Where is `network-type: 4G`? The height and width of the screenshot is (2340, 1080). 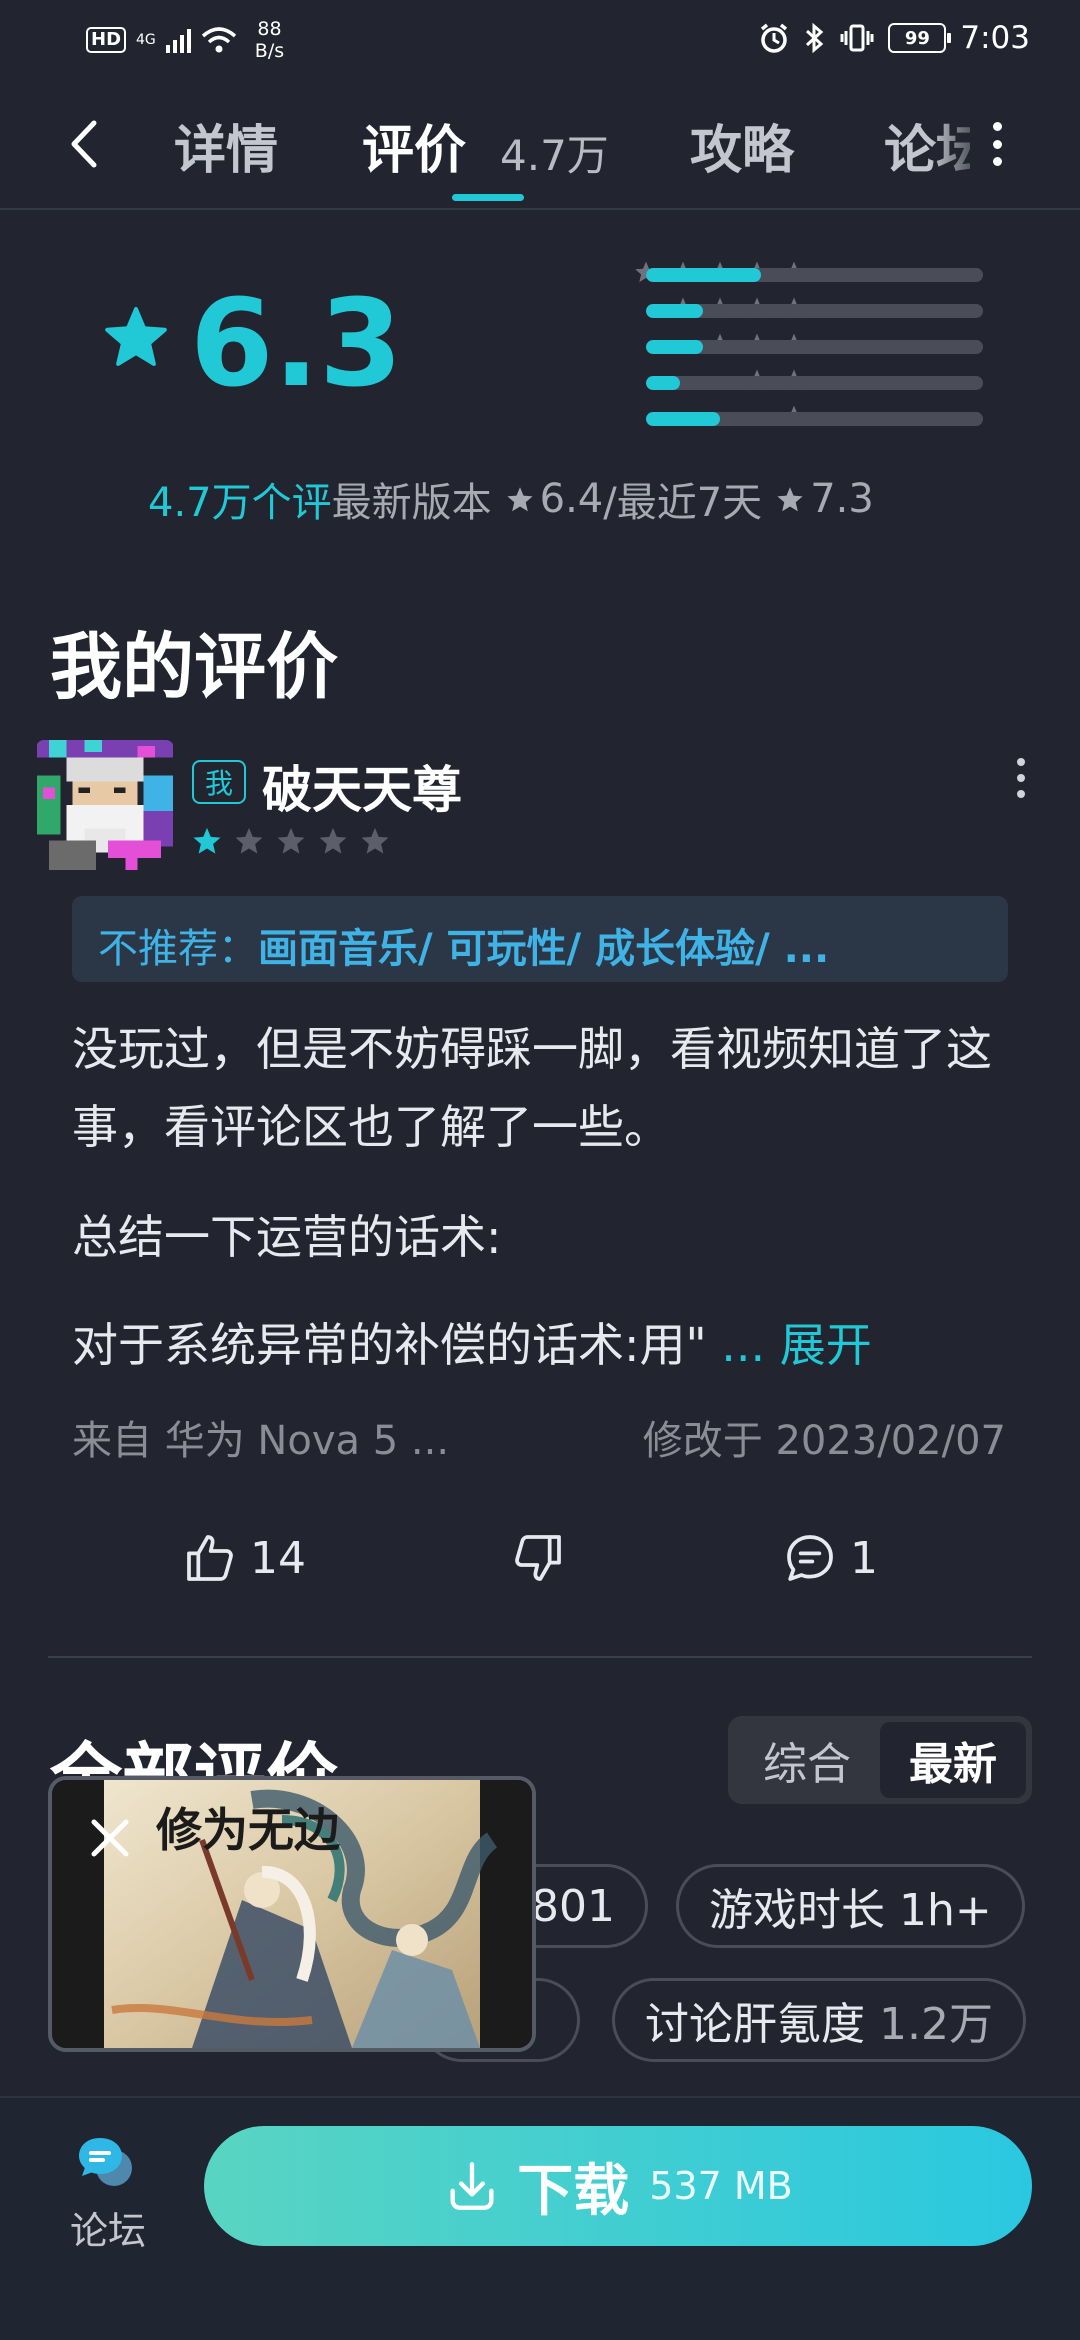 network-type: 4G is located at coordinates (146, 40).